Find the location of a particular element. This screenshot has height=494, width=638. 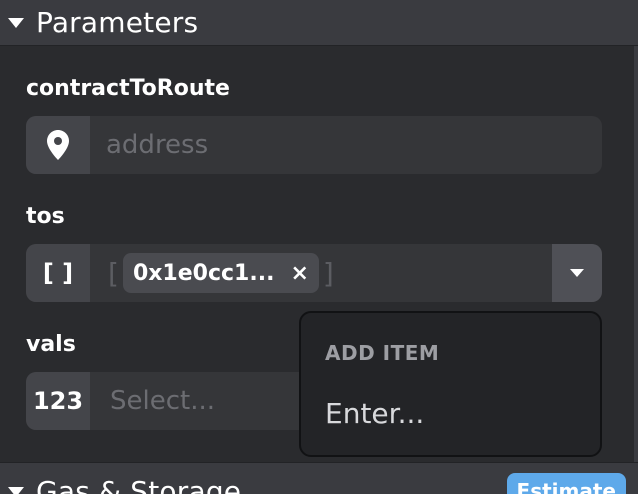

array-addon: [ ] is located at coordinates (58, 273).